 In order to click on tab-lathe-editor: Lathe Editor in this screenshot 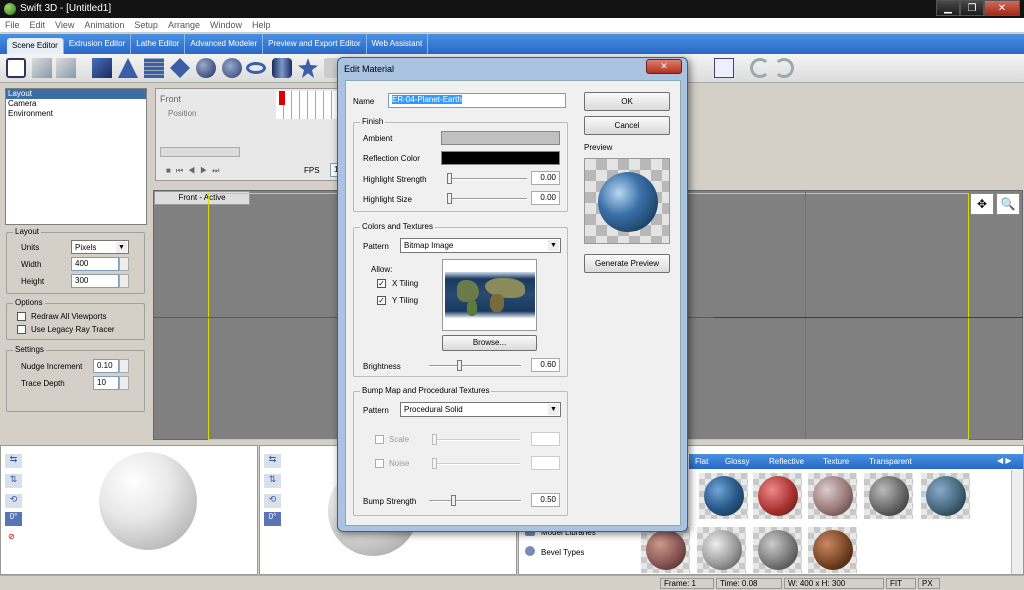, I will do `click(158, 44)`.